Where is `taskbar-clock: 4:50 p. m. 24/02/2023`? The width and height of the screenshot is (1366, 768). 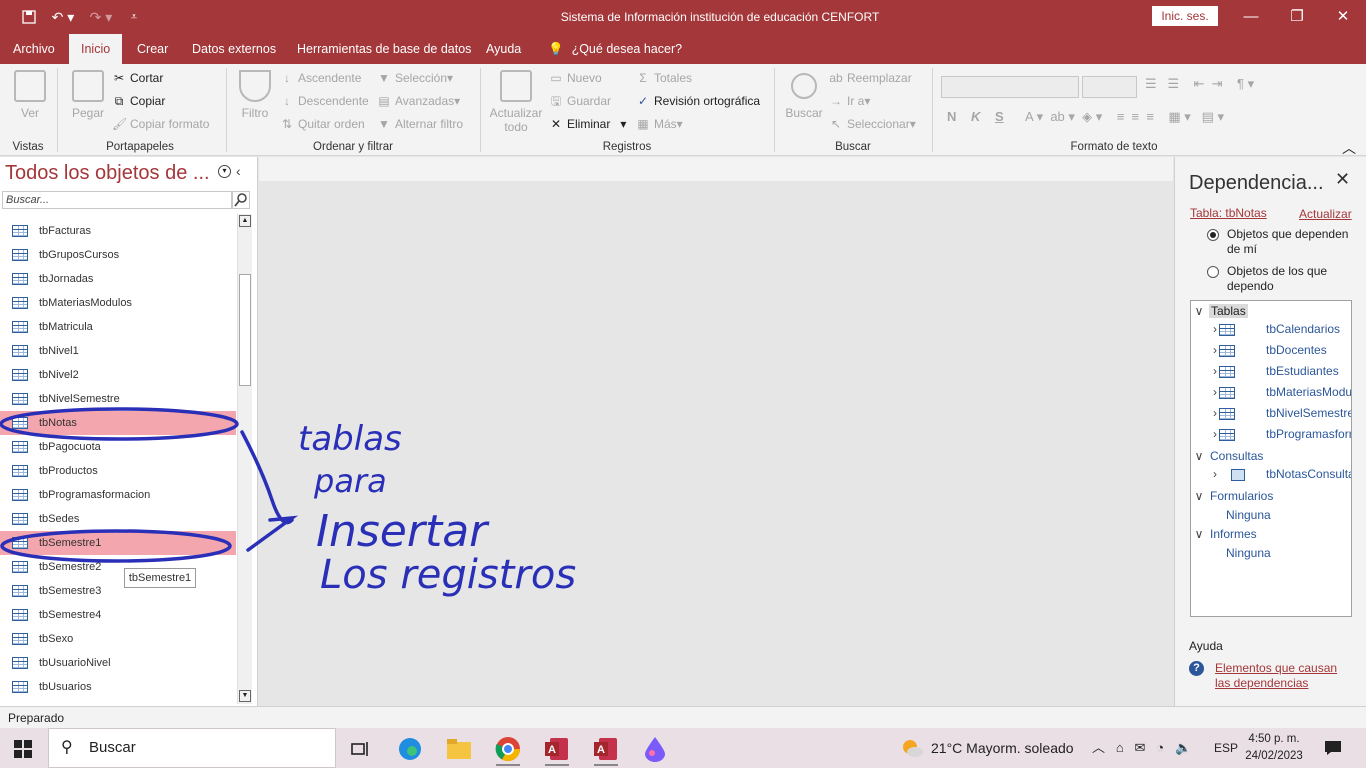 taskbar-clock: 4:50 p. m. 24/02/2023 is located at coordinates (1274, 748).